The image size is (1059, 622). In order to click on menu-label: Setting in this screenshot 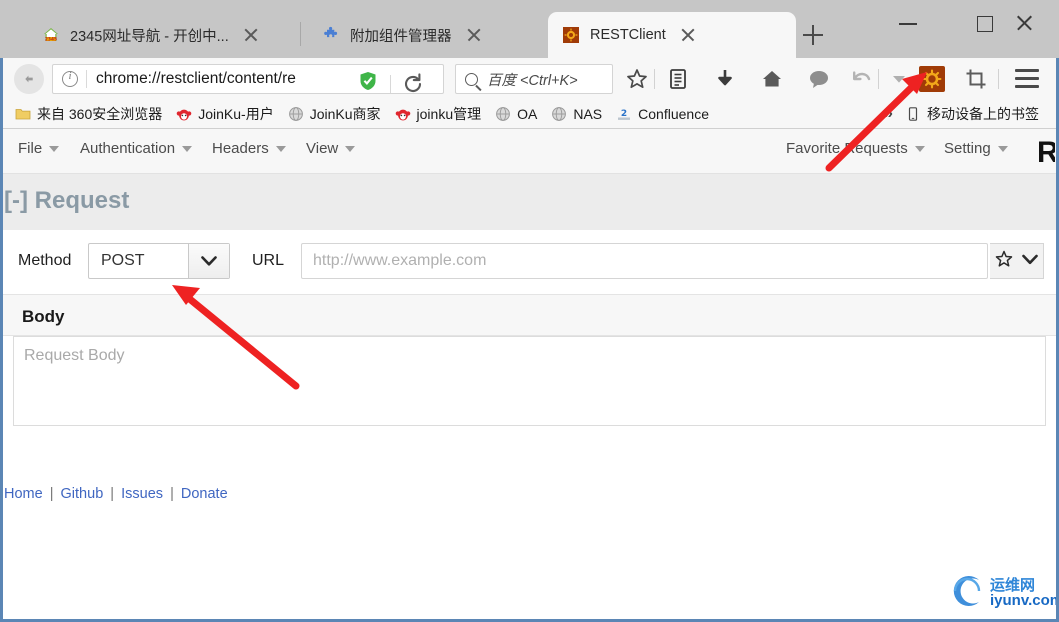, I will do `click(967, 148)`.